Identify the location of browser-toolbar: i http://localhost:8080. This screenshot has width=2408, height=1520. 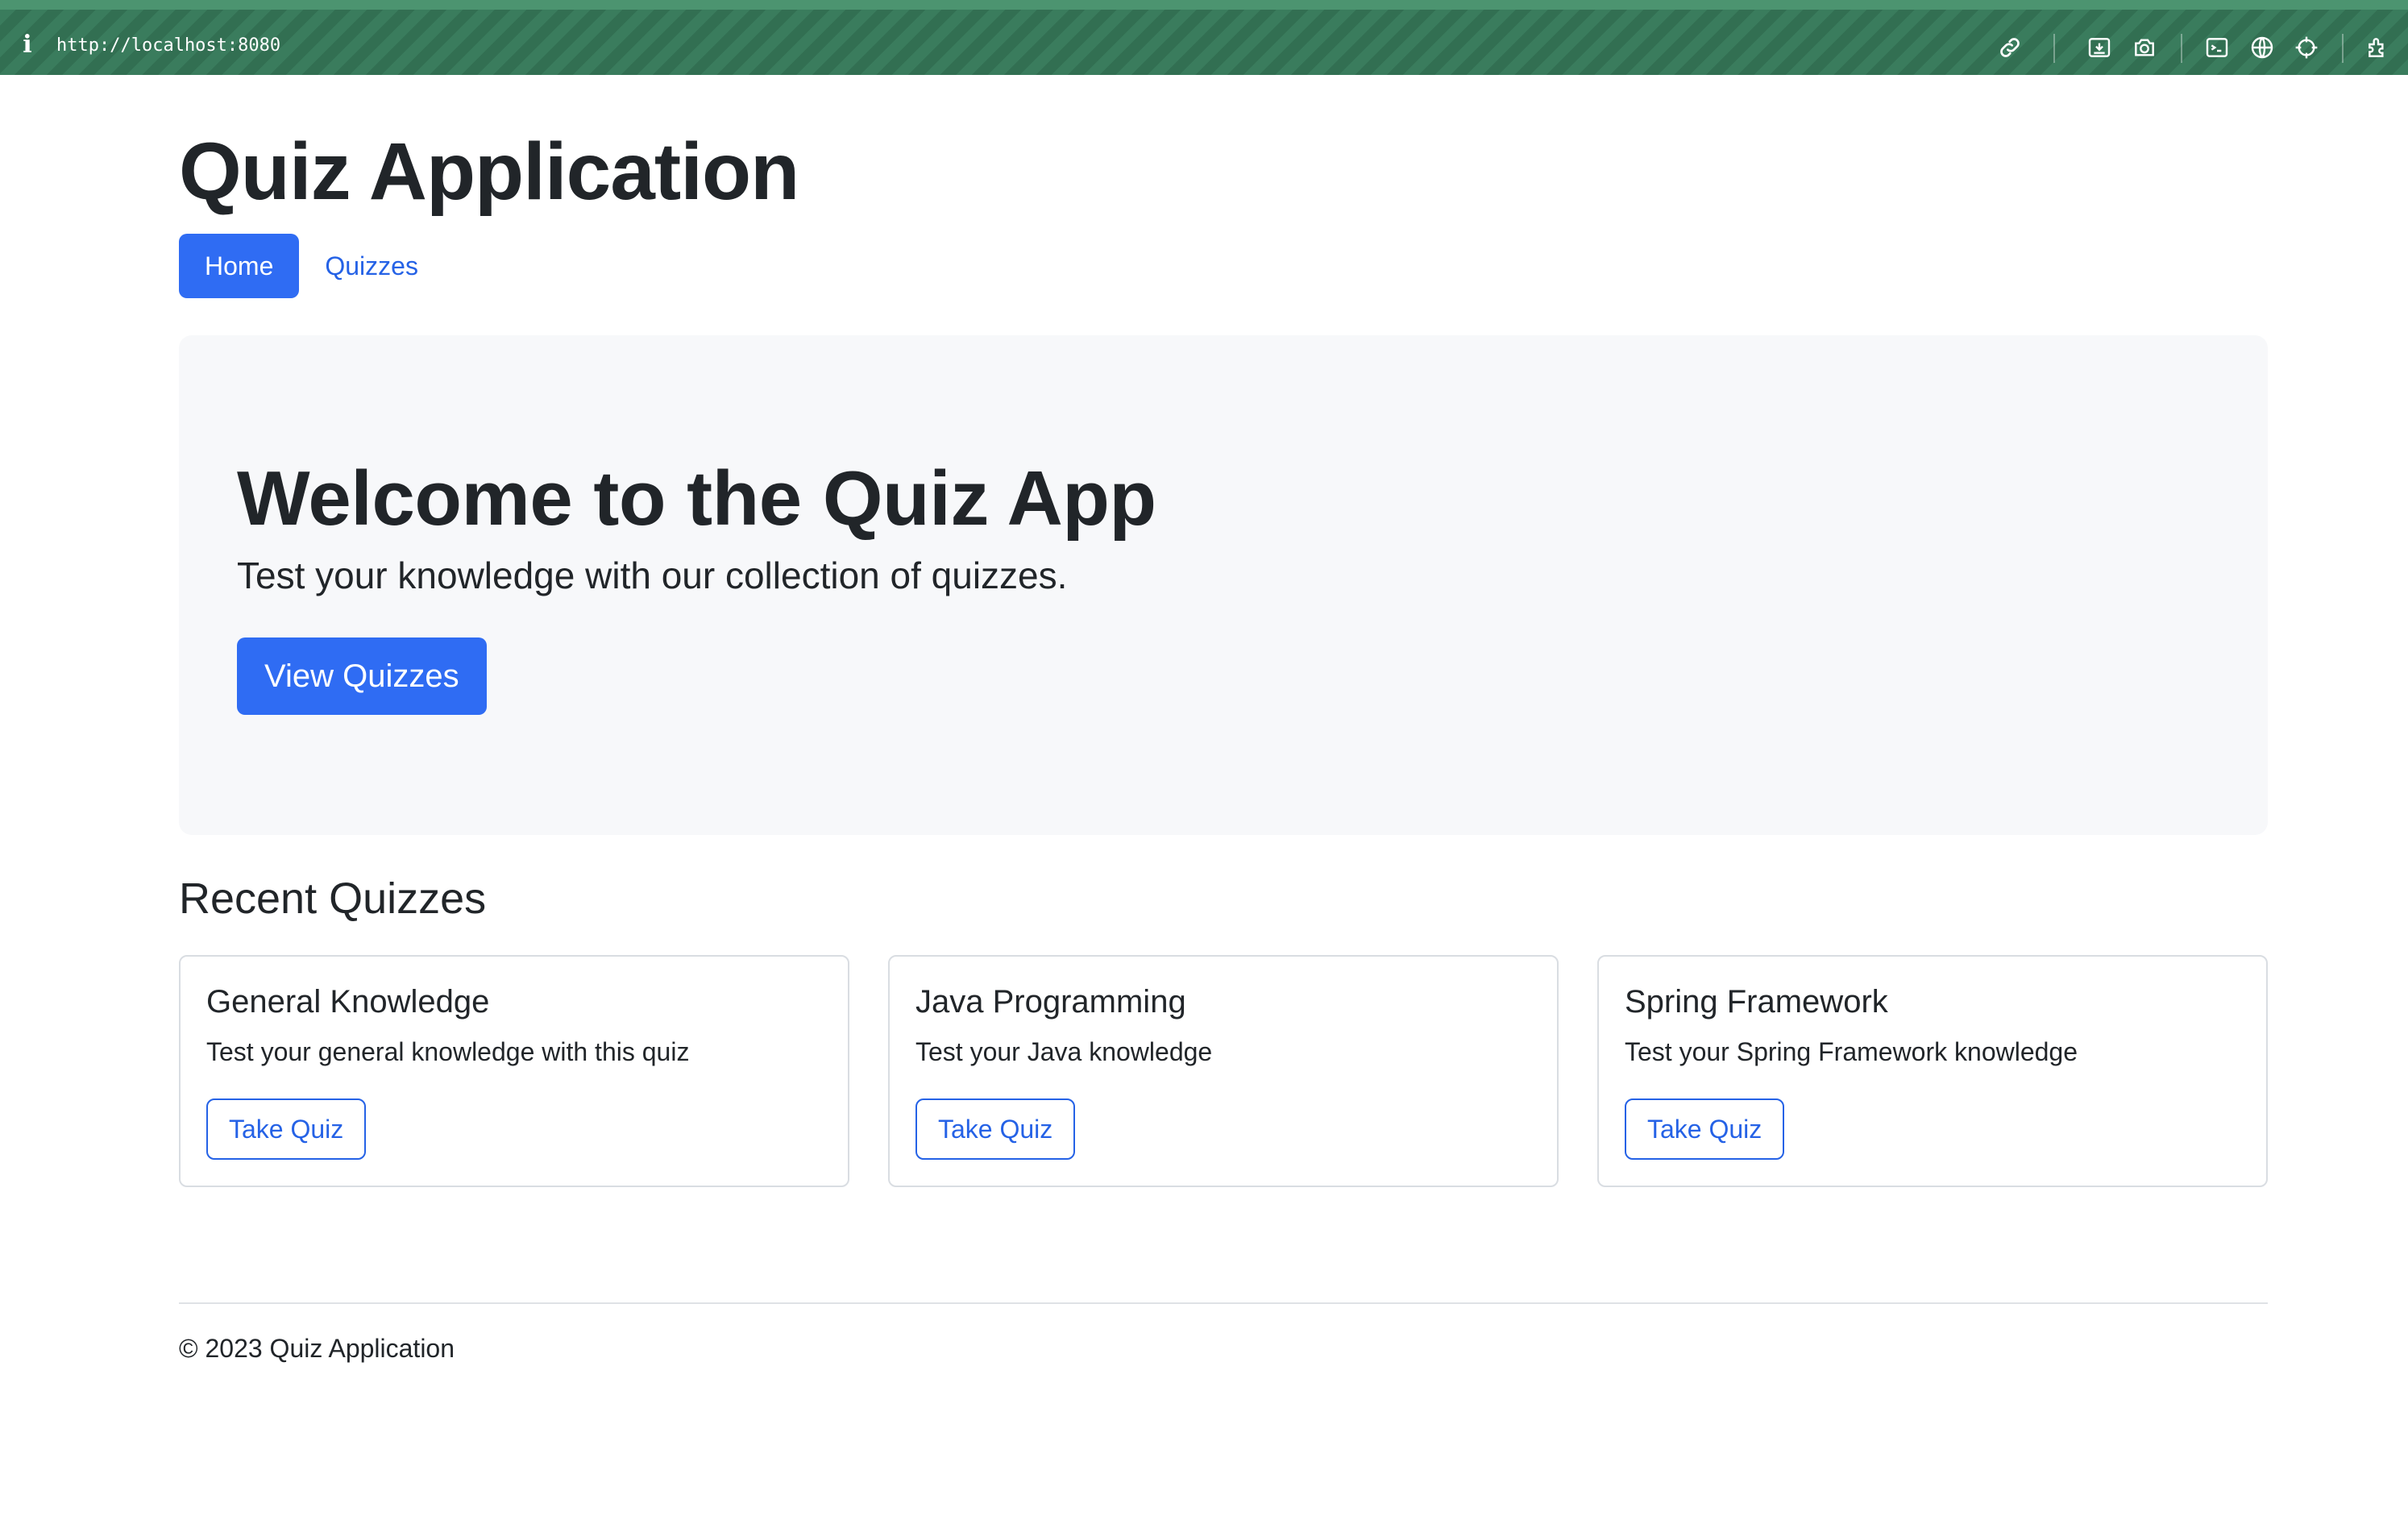
(1204, 37).